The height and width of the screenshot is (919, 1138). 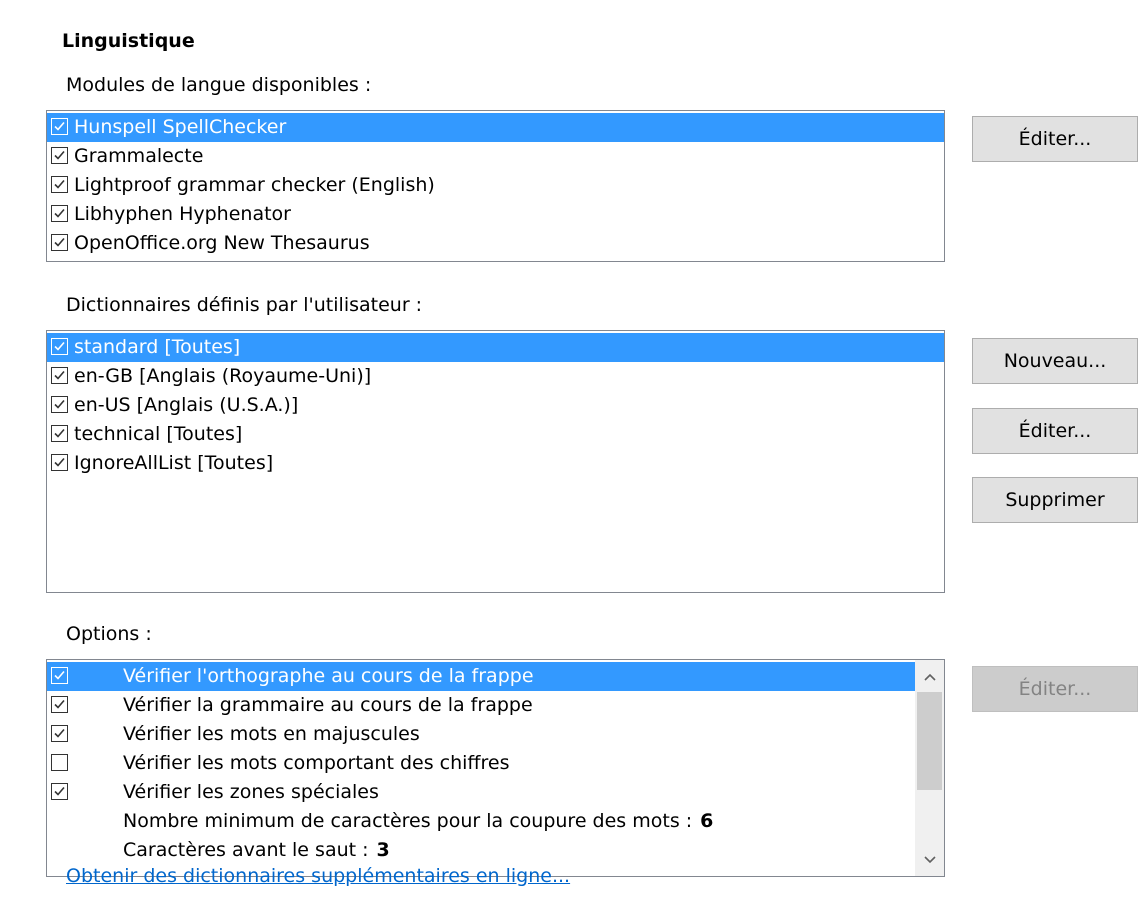 What do you see at coordinates (109, 634) in the screenshot?
I see `options-label: Options :` at bounding box center [109, 634].